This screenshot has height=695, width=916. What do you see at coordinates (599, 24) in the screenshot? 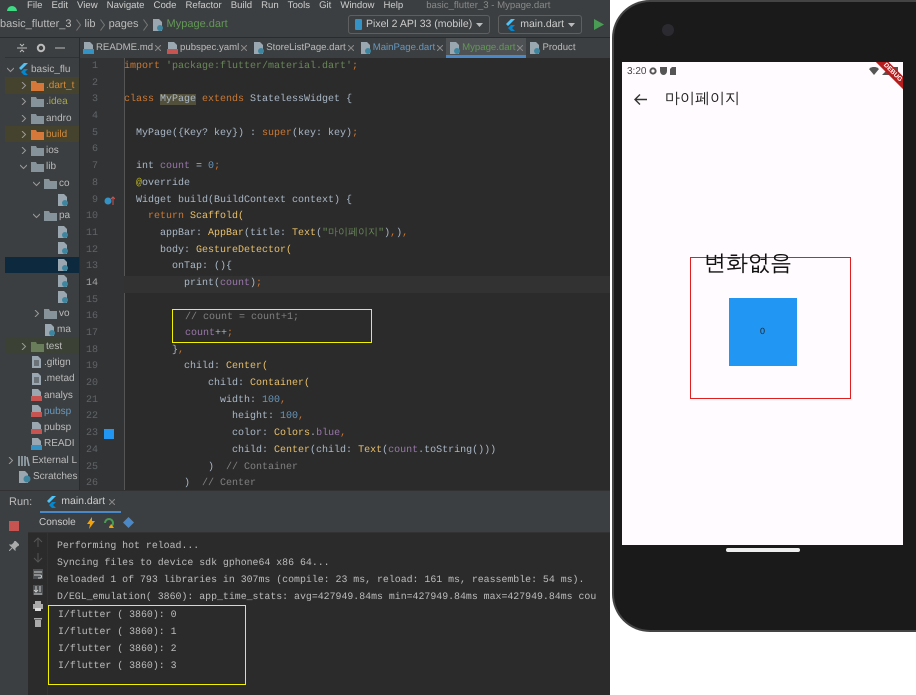
I see `run-icon` at bounding box center [599, 24].